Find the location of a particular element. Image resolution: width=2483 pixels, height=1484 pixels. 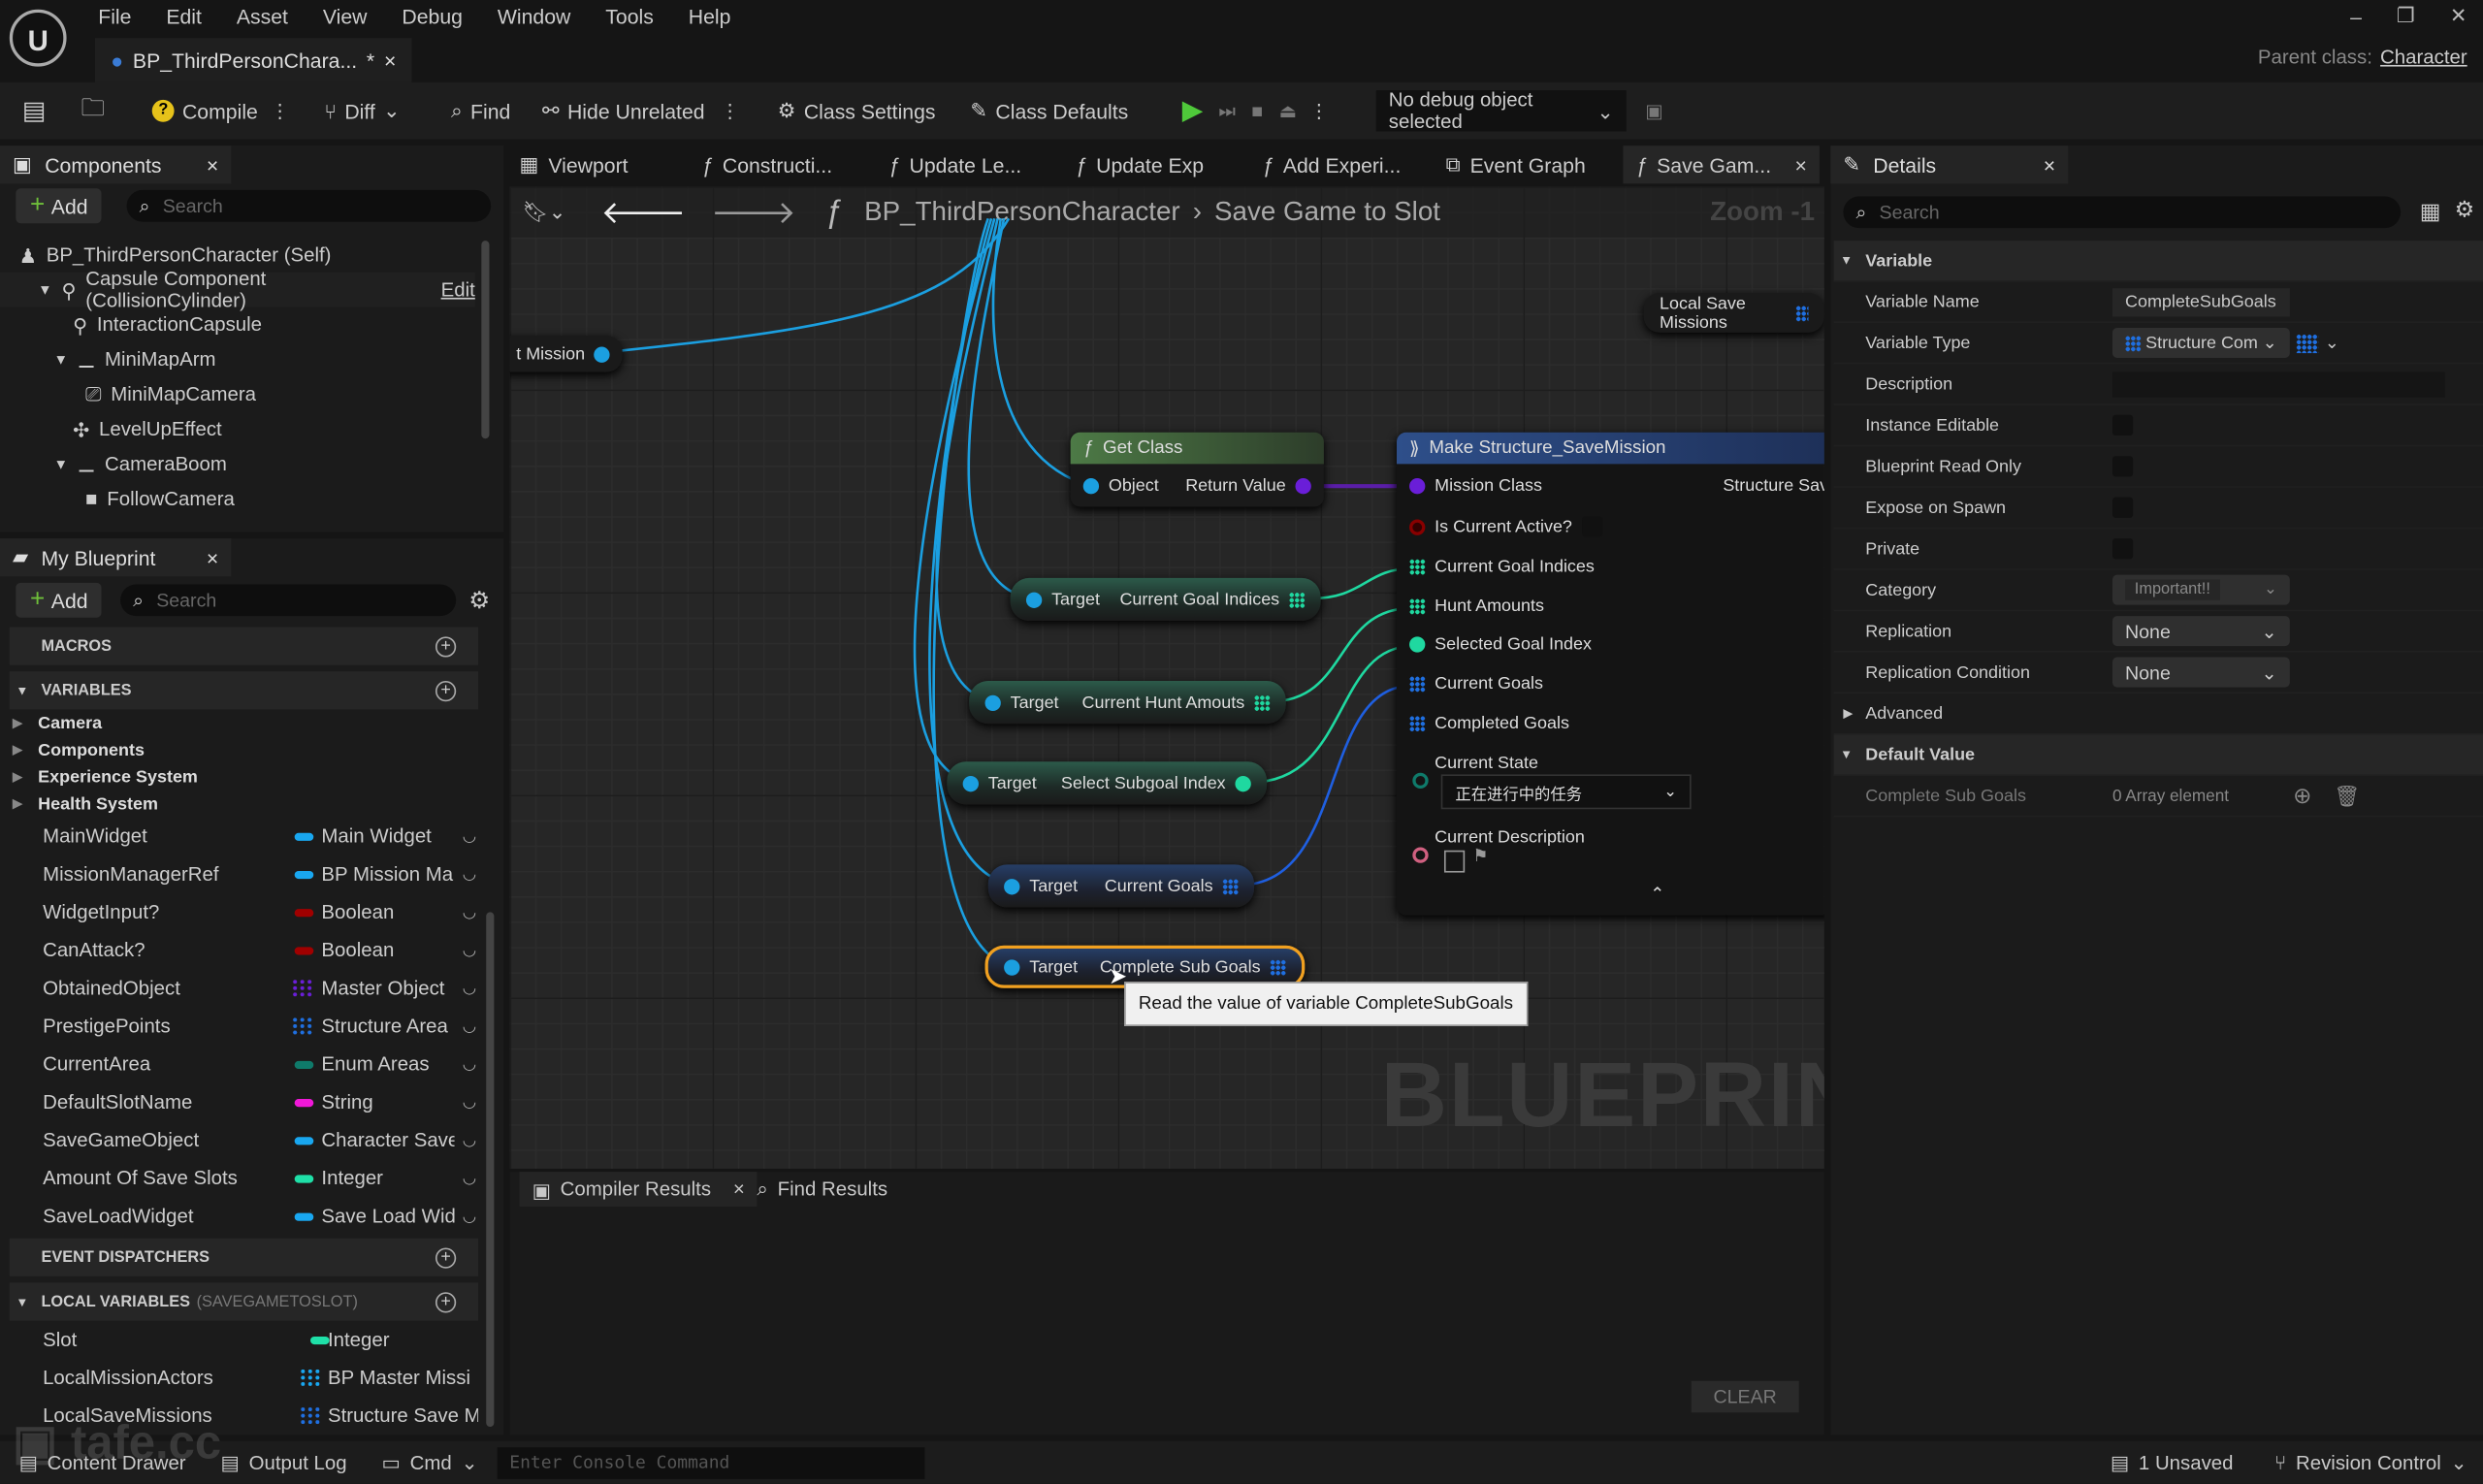

variable-item: LocalMissionActors BP Master Missi is located at coordinates (244, 1378).